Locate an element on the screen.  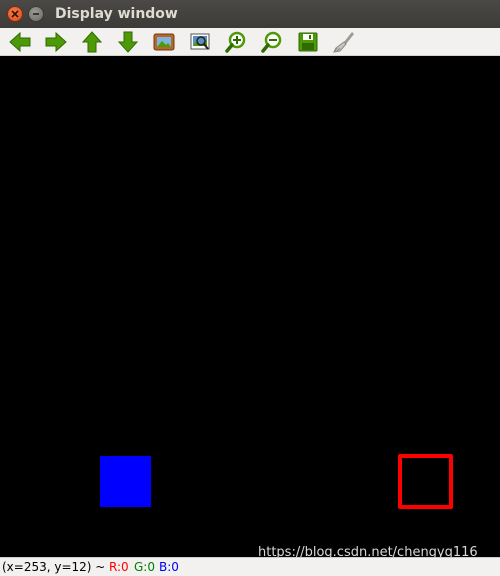
window-title: Display window is located at coordinates (116, 14).